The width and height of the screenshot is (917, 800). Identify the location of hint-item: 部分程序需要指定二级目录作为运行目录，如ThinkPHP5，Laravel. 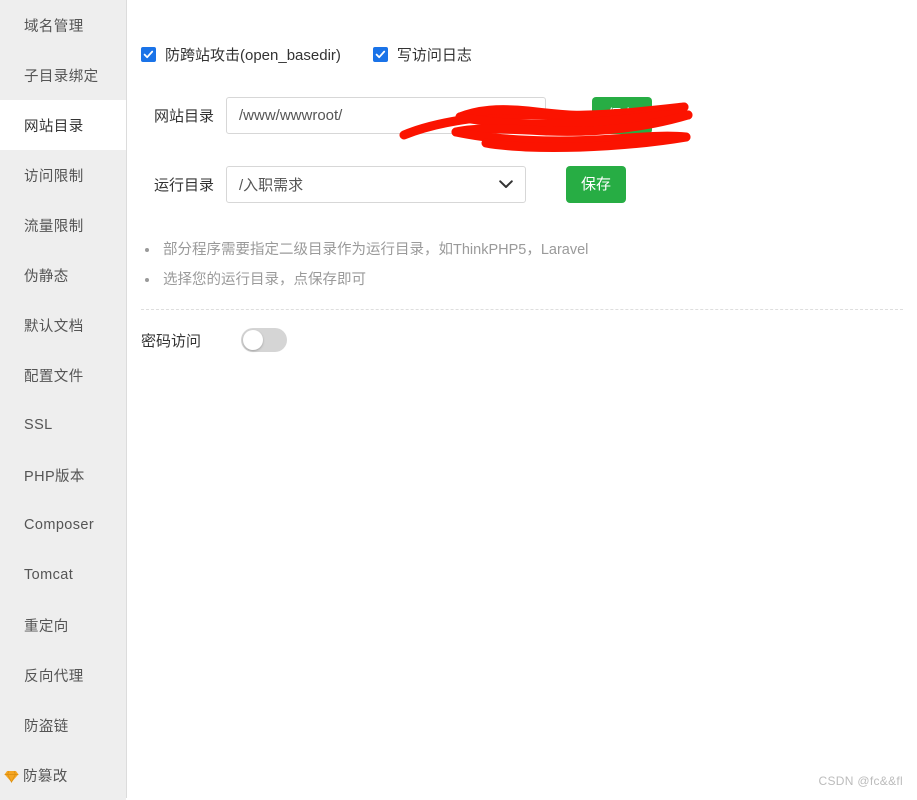
(531, 250).